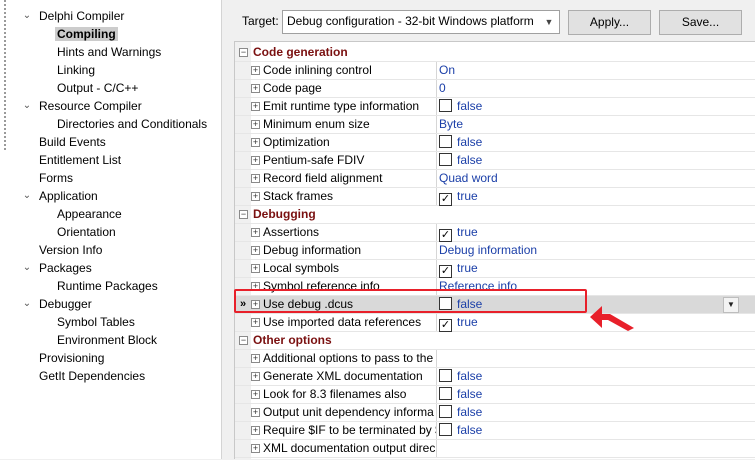 The height and width of the screenshot is (460, 755). I want to click on property-value: Quad word, so click(468, 178).